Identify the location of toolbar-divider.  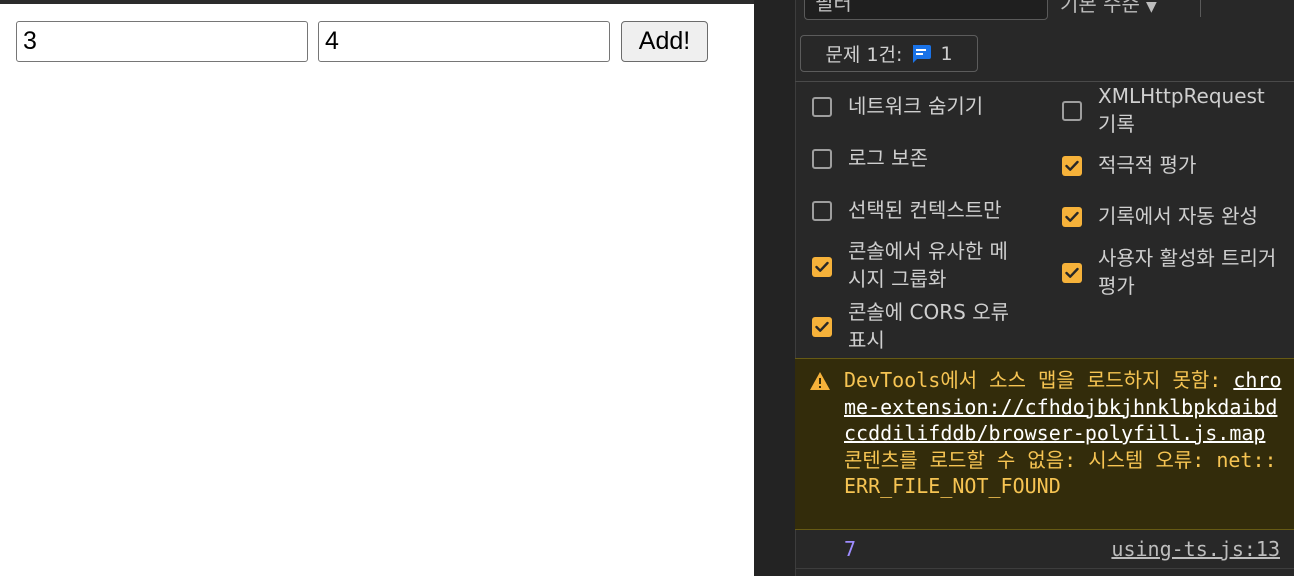
(1200, 8).